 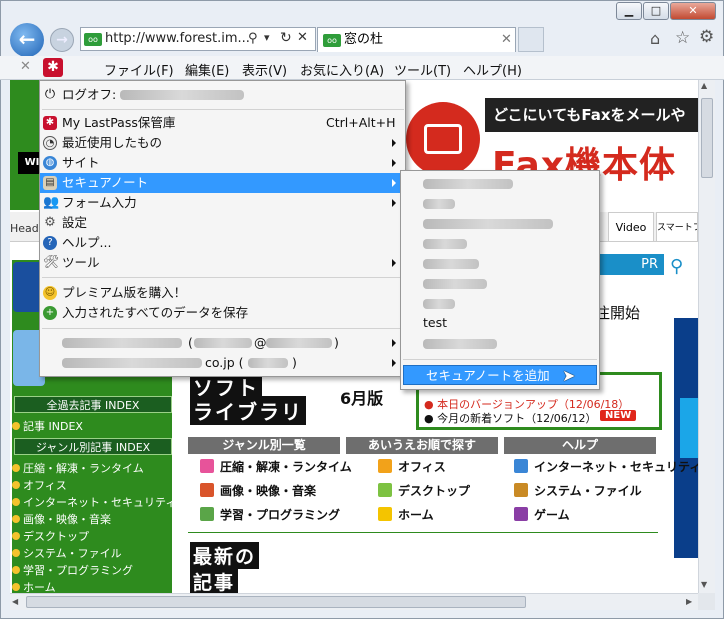 I want to click on forward-button: →, so click(x=62, y=40).